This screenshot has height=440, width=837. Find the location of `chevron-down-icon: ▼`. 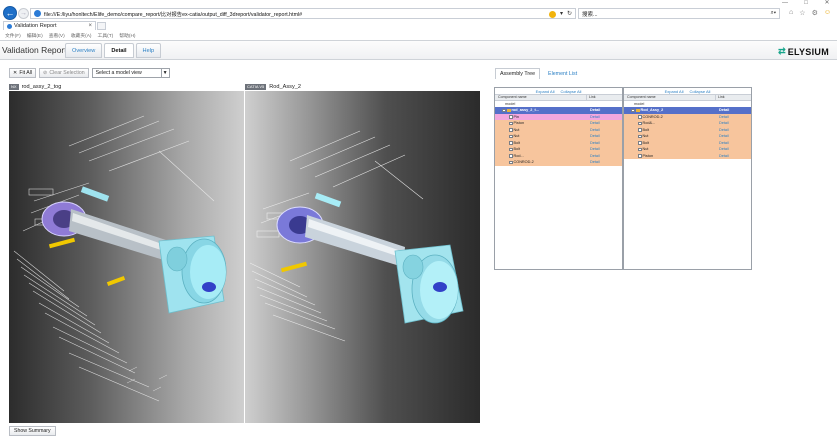

chevron-down-icon: ▼ is located at coordinates (164, 73).